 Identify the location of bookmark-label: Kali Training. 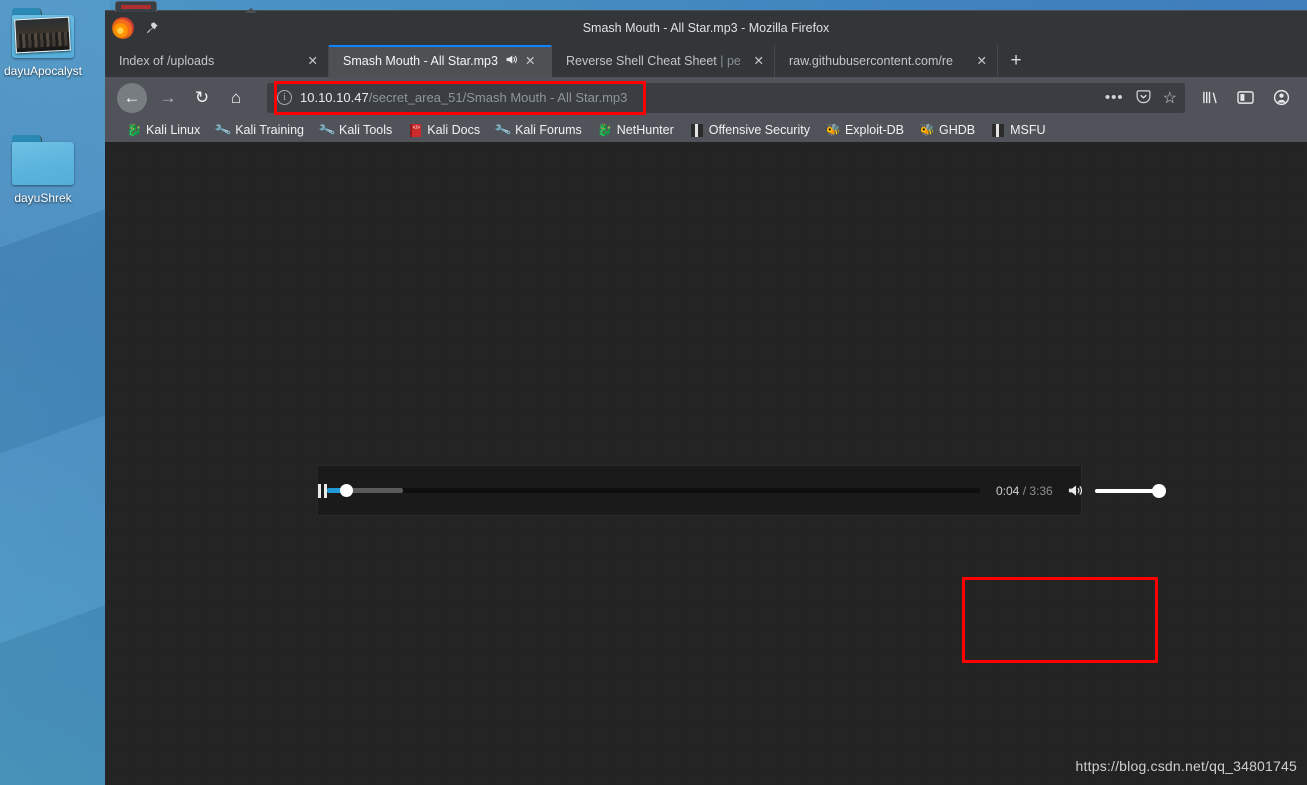
(269, 130).